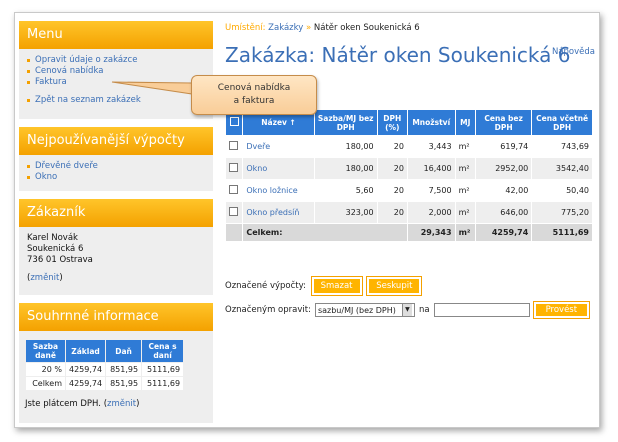 The height and width of the screenshot is (442, 618). Describe the element at coordinates (394, 286) in the screenshot. I see `group-button: Seskupit` at that location.